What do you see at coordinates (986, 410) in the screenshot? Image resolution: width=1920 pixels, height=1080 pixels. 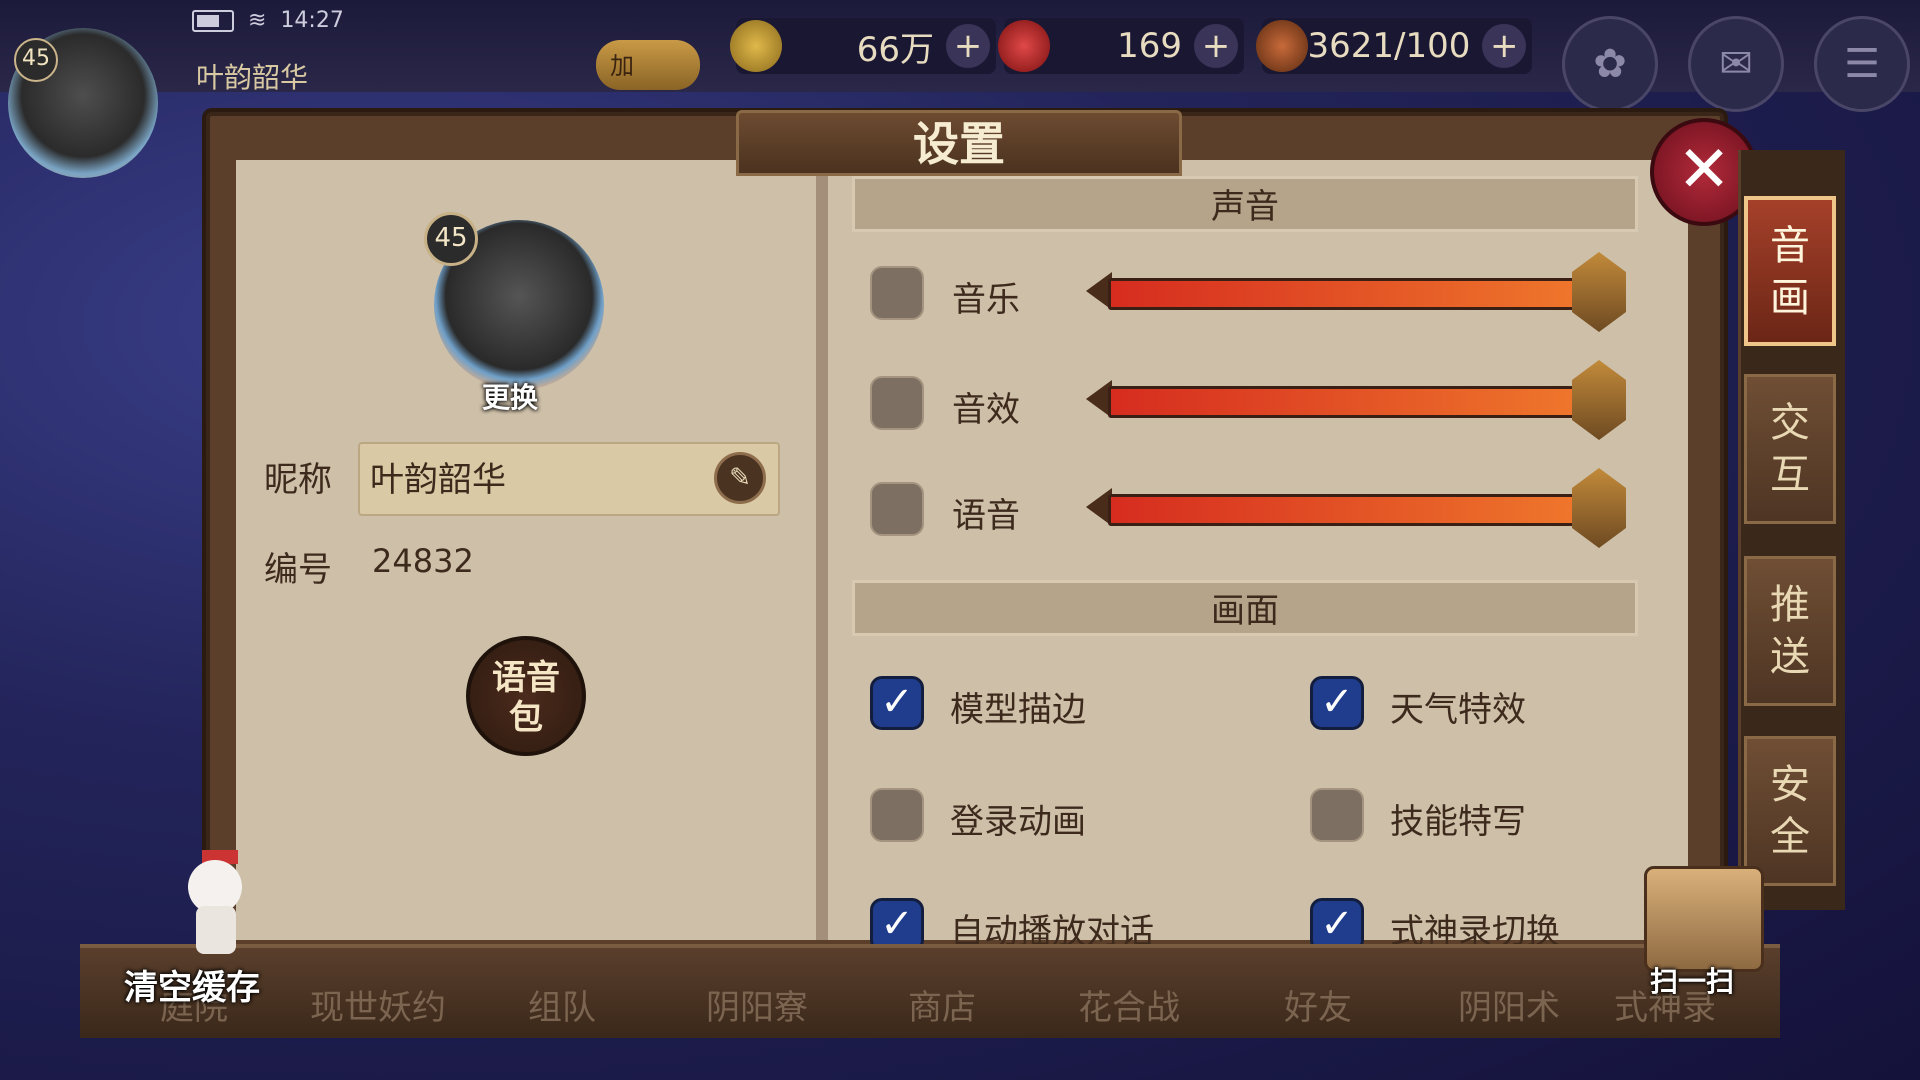 I see `sfx-label: 音效` at bounding box center [986, 410].